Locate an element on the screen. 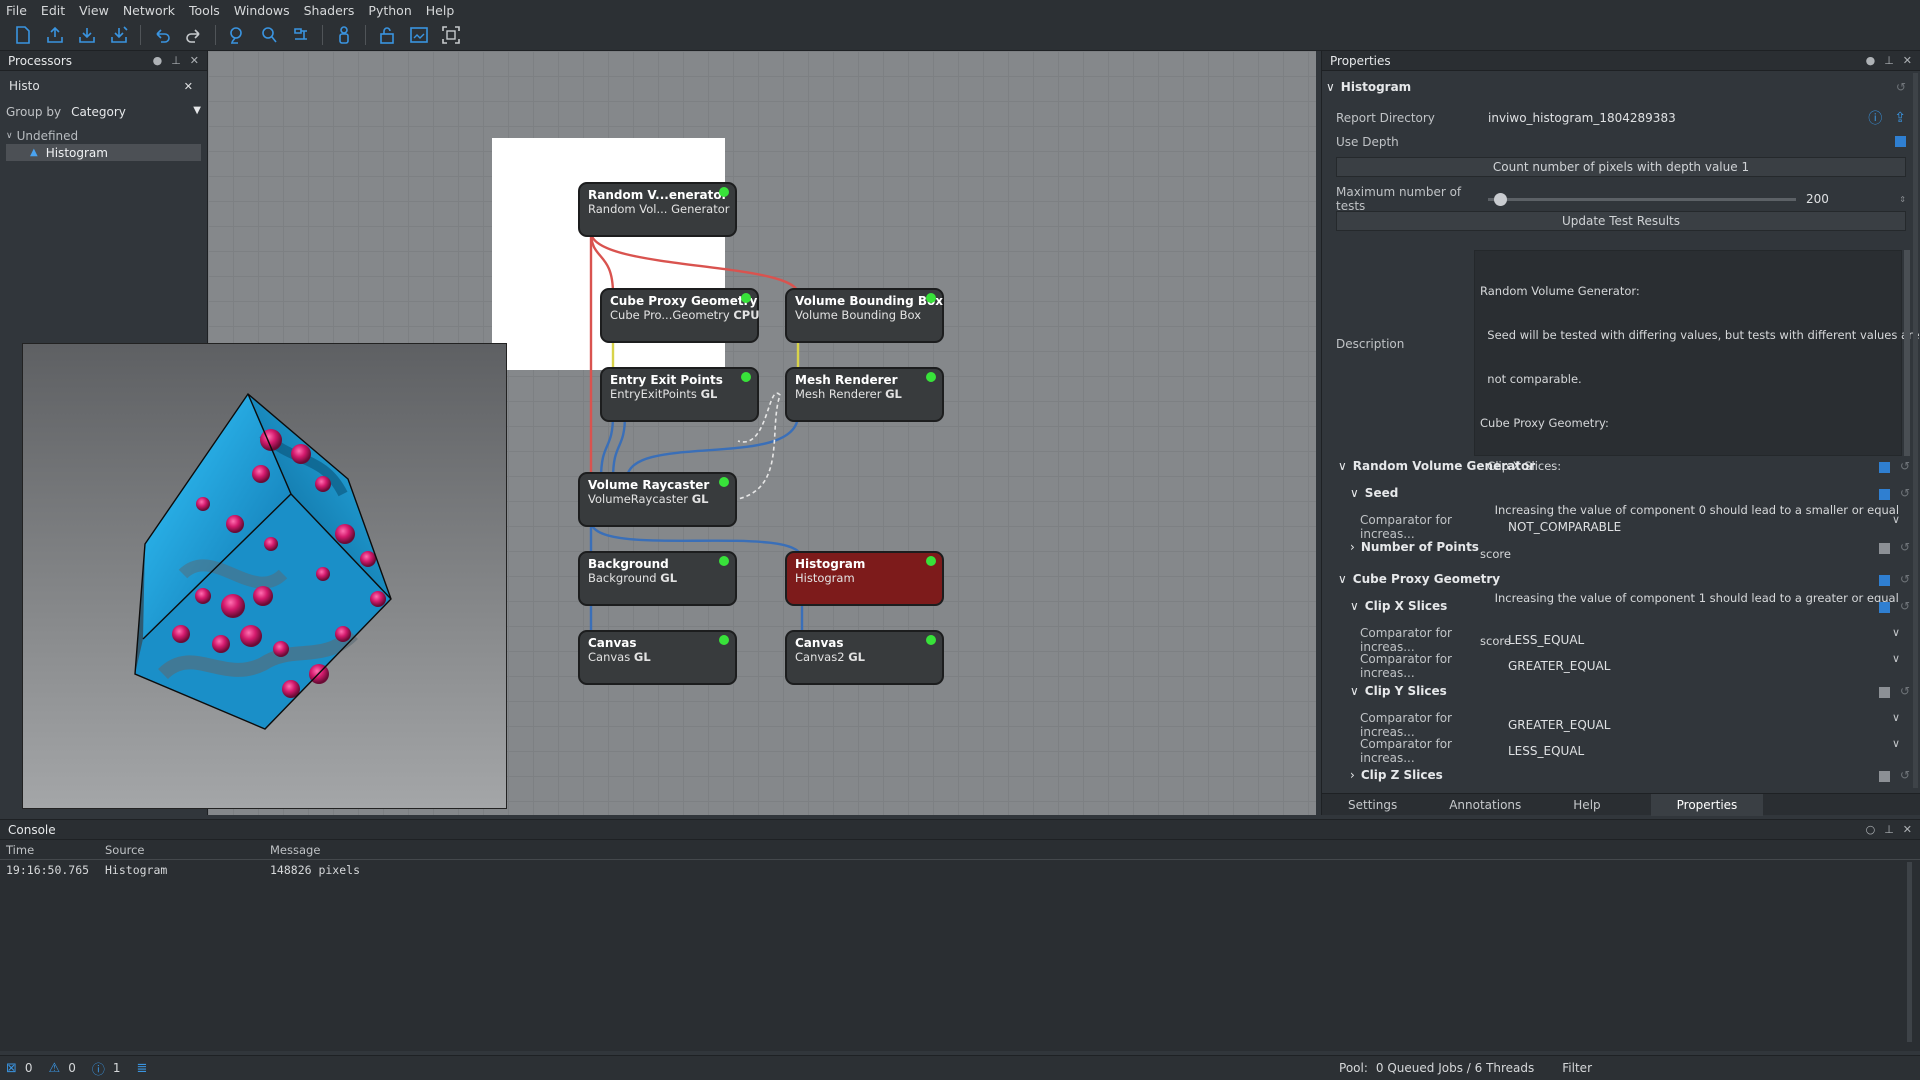  menu-shaders: Shaders is located at coordinates (329, 10).